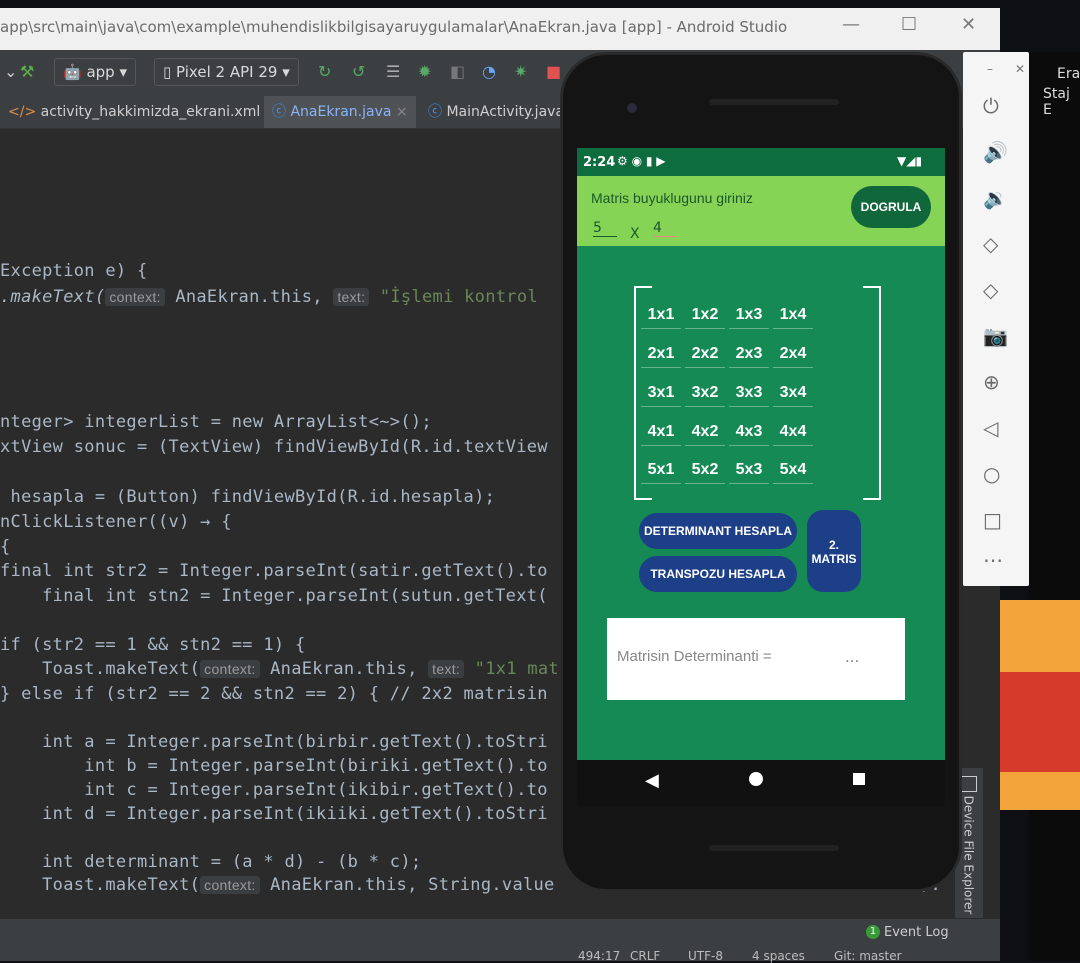 This screenshot has width=1080, height=963. Describe the element at coordinates (705, 317) in the screenshot. I see `matrix-cell-input: 1x2` at that location.